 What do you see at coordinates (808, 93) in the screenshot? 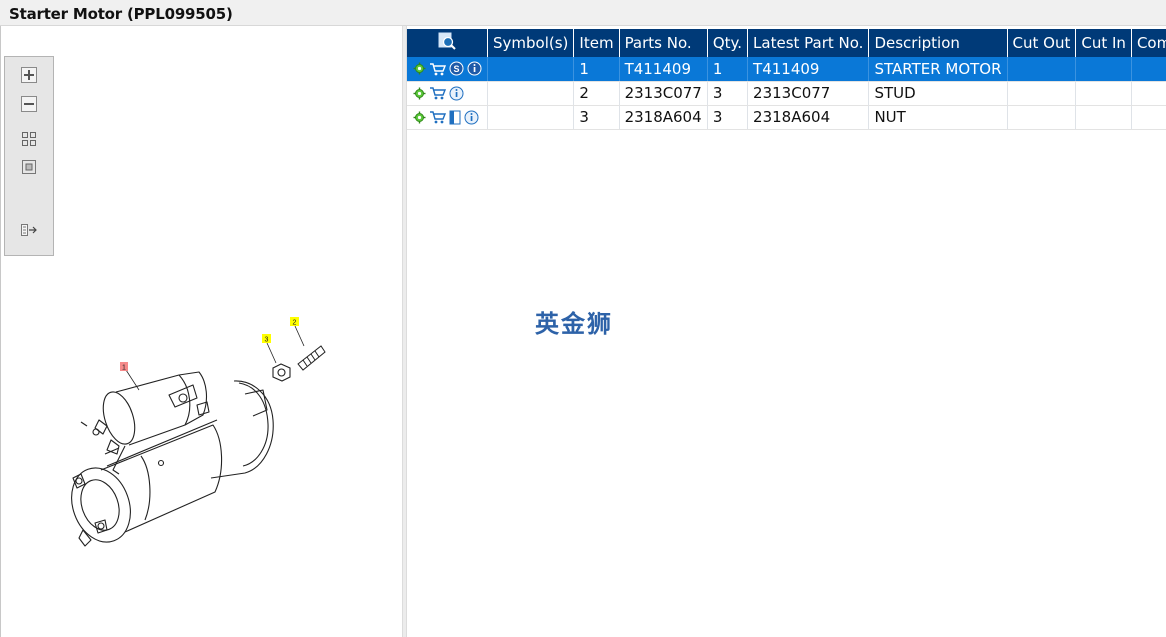
I see `cell-latest-part-no: 2313C077` at bounding box center [808, 93].